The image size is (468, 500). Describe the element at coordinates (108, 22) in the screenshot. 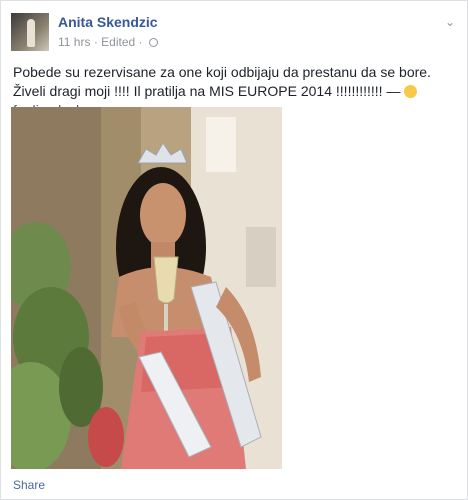

I see `author-name: Anita Skendzic` at that location.